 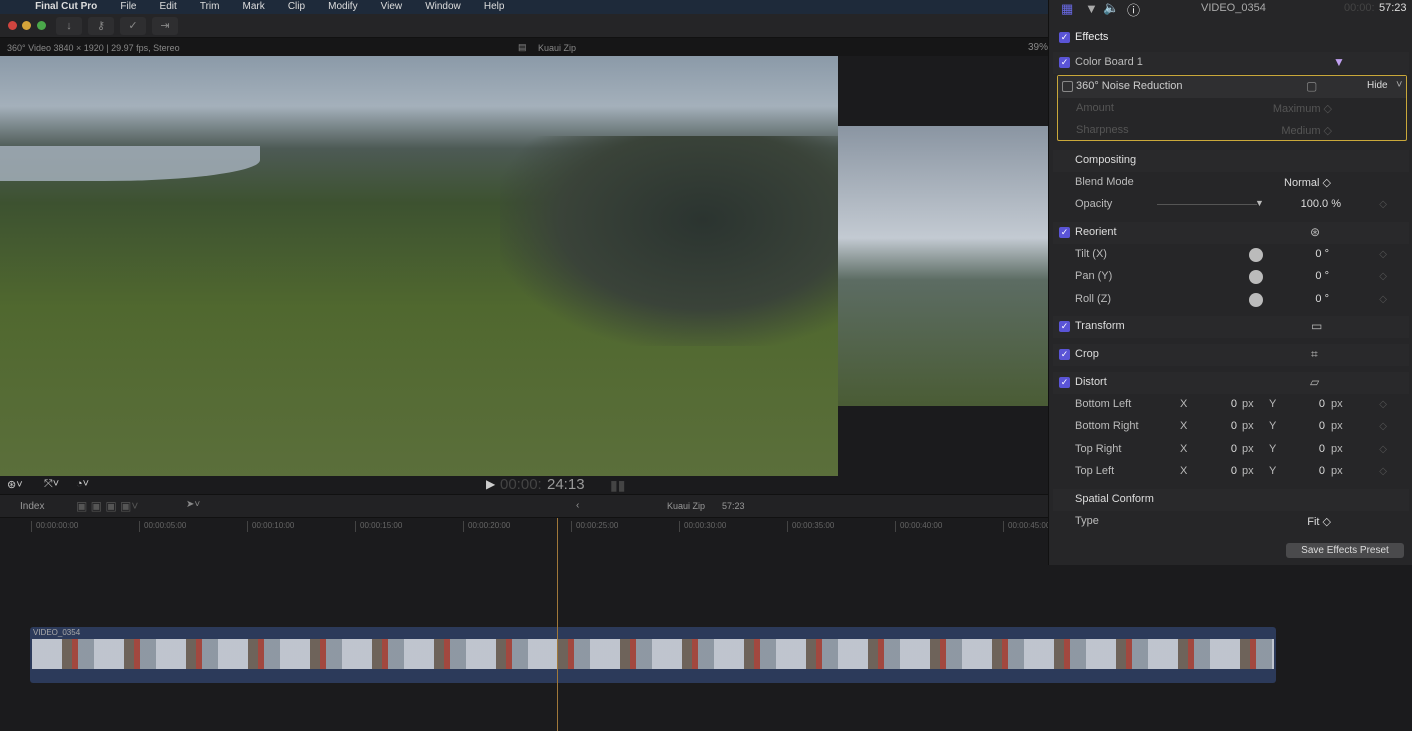 I want to click on roll-dial, so click(x=1256, y=300).